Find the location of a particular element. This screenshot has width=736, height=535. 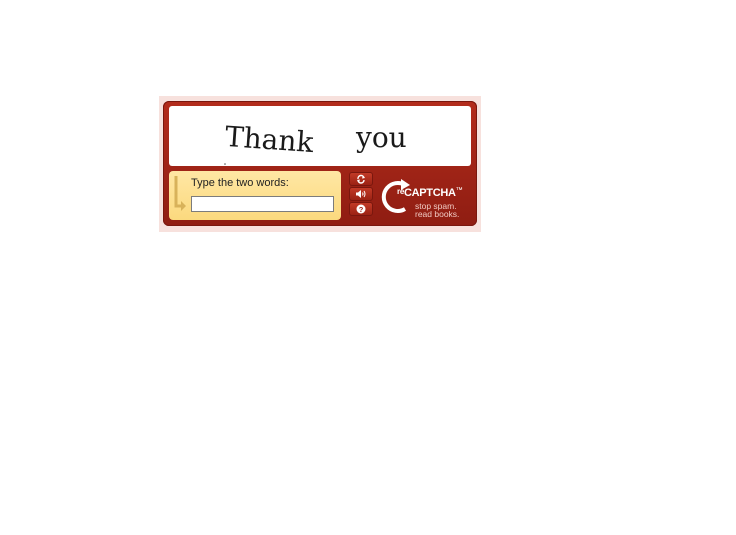

captcha-word-2: you is located at coordinates (381, 137).